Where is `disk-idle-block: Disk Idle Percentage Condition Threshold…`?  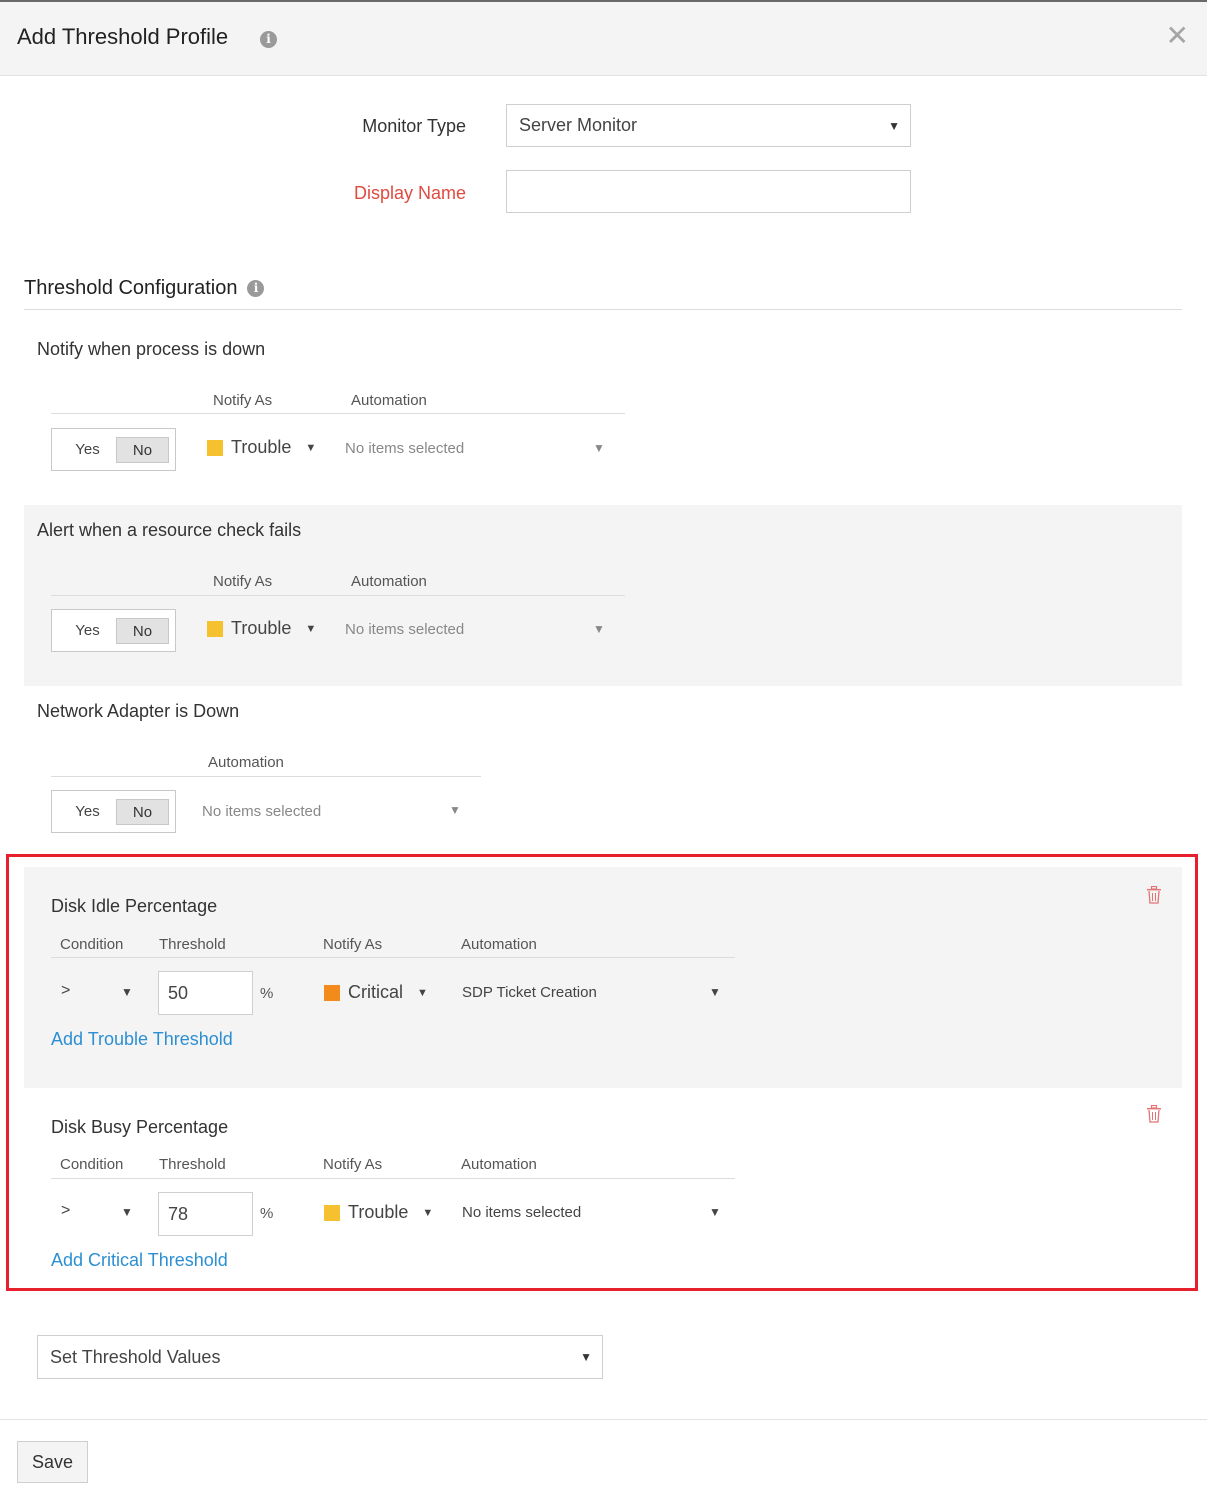
disk-idle-block: Disk Idle Percentage Condition Threshold… is located at coordinates (603, 977).